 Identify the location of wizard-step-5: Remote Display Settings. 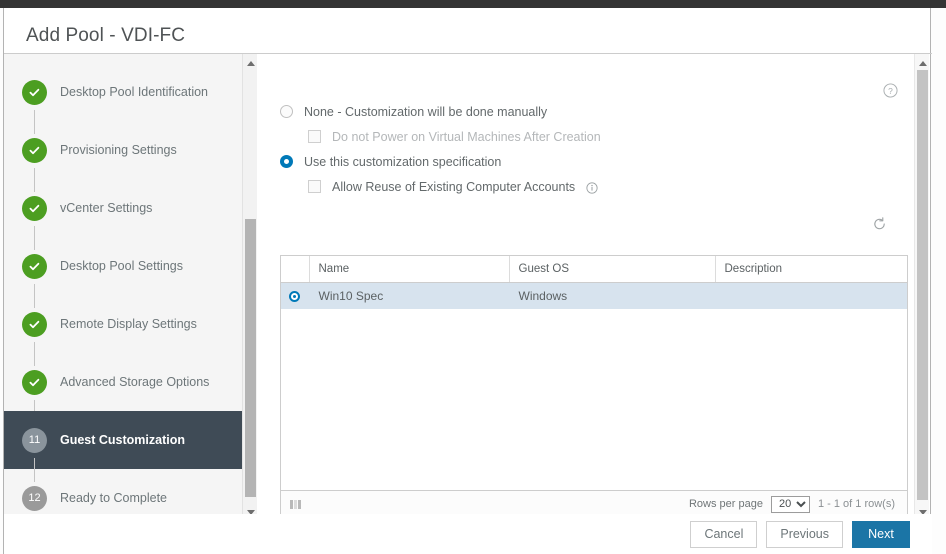
(123, 330).